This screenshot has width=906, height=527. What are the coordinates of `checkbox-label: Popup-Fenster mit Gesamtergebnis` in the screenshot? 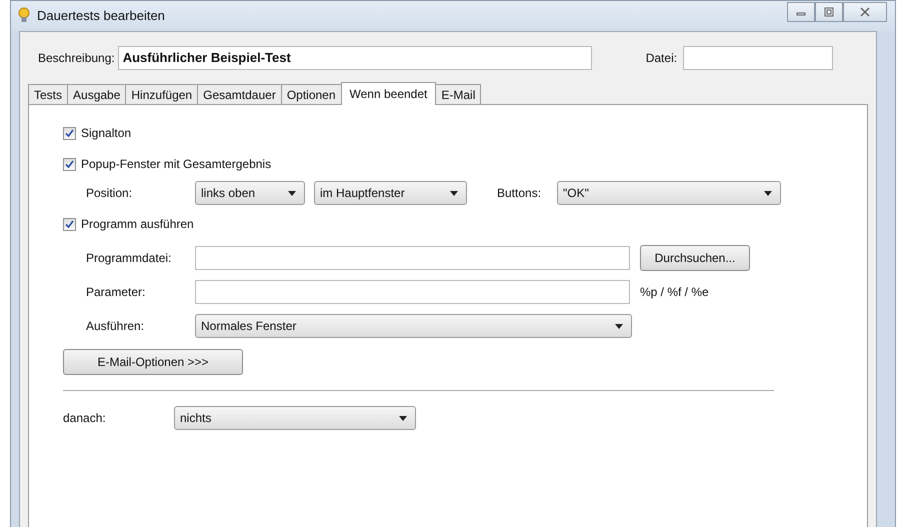 It's located at (176, 164).